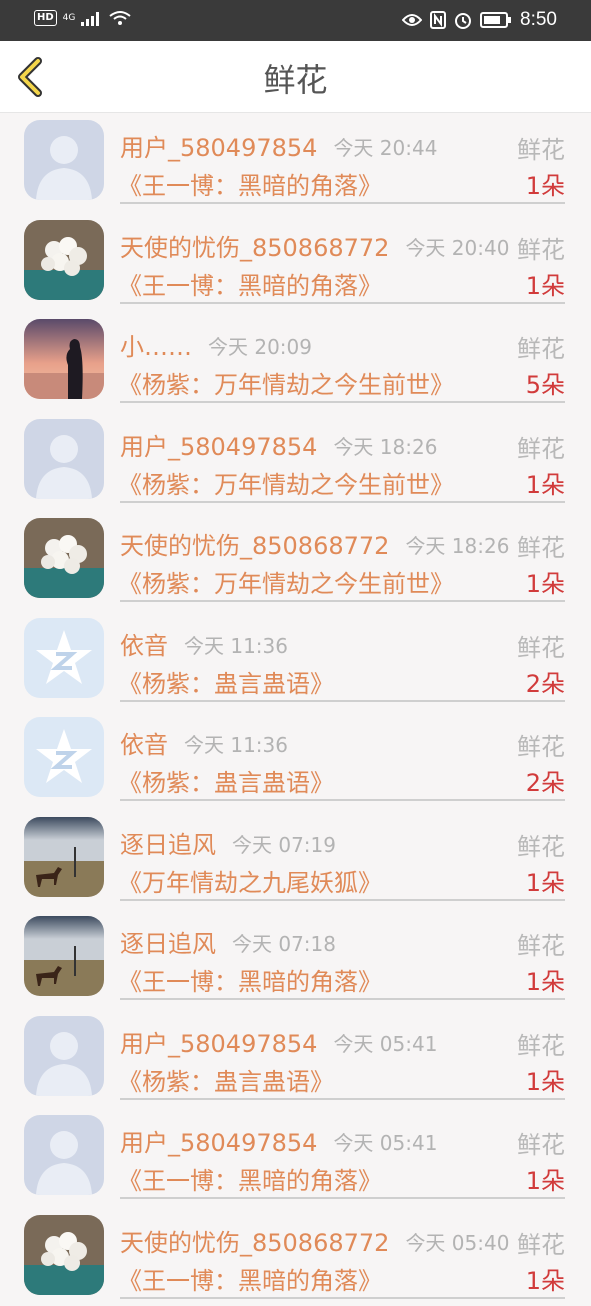 This screenshot has height=1306, width=591. What do you see at coordinates (496, 20) in the screenshot?
I see `battery-icon` at bounding box center [496, 20].